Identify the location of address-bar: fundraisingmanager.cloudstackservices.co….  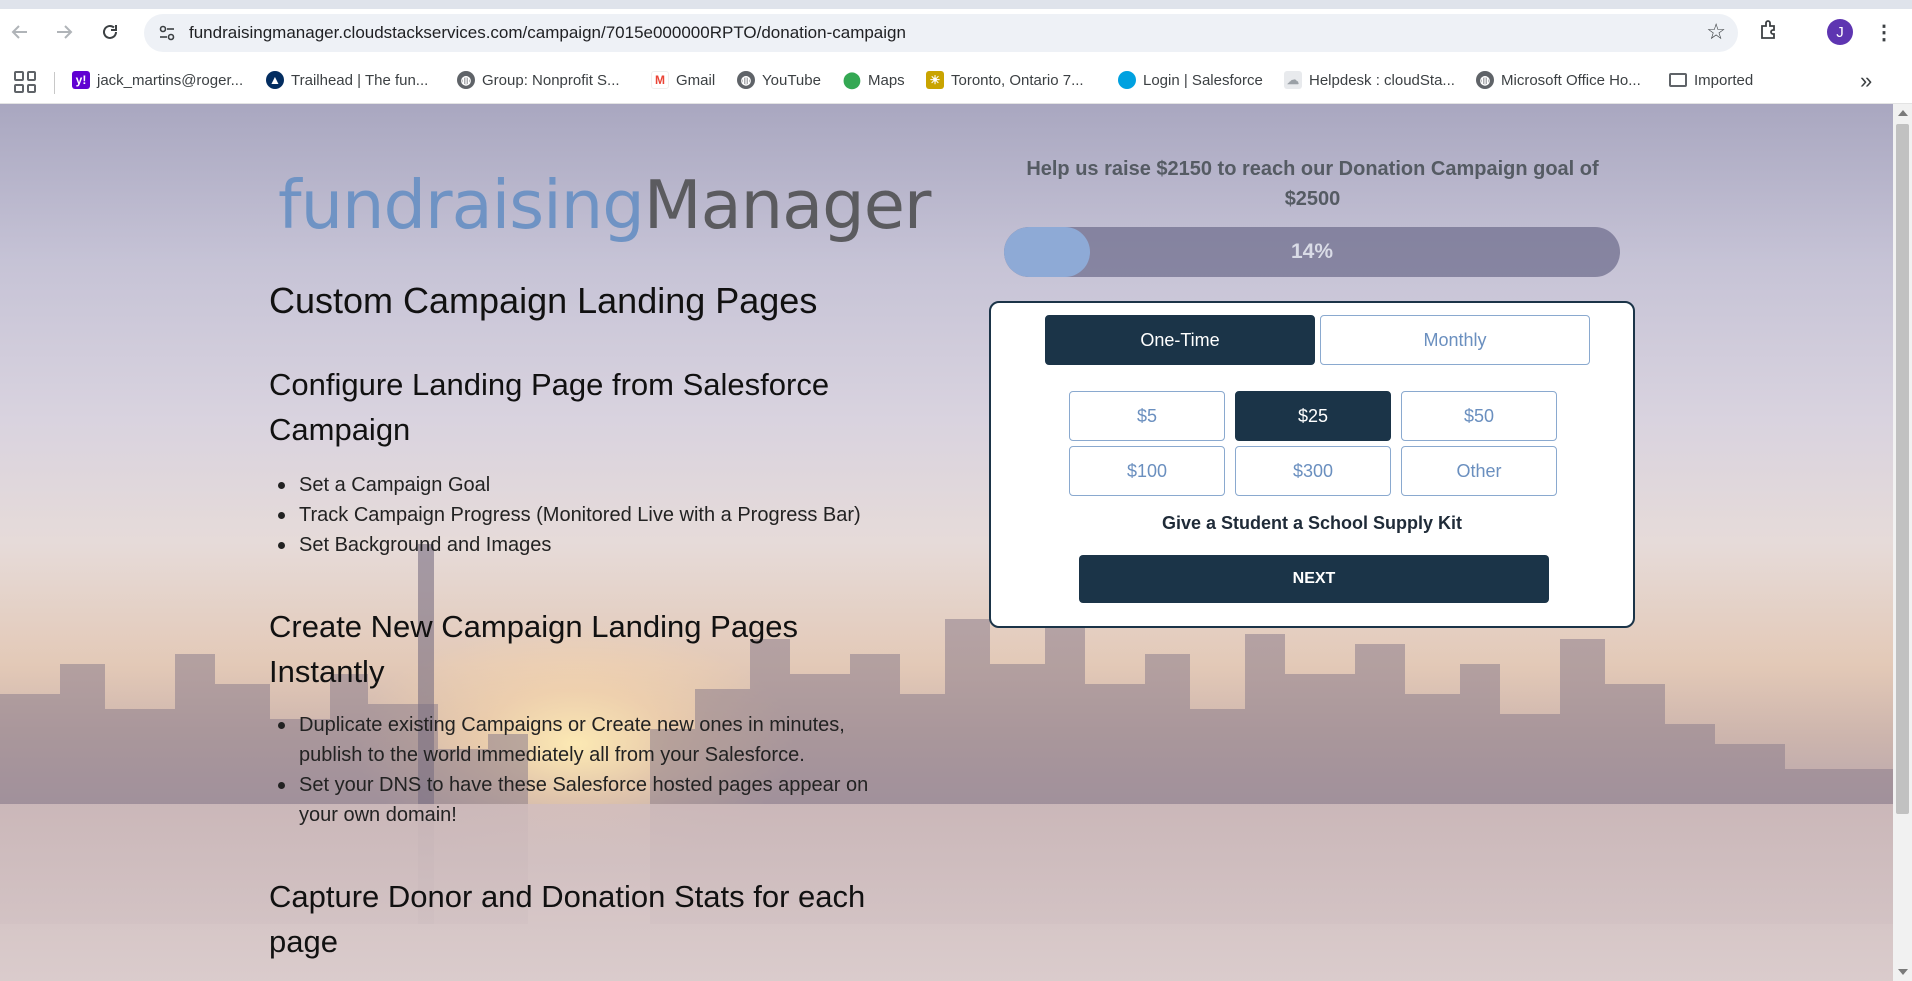
(941, 33).